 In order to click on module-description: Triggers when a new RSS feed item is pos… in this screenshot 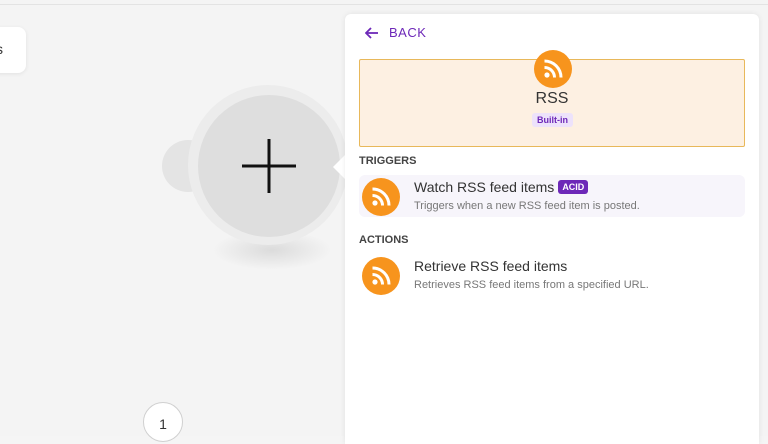, I will do `click(527, 206)`.